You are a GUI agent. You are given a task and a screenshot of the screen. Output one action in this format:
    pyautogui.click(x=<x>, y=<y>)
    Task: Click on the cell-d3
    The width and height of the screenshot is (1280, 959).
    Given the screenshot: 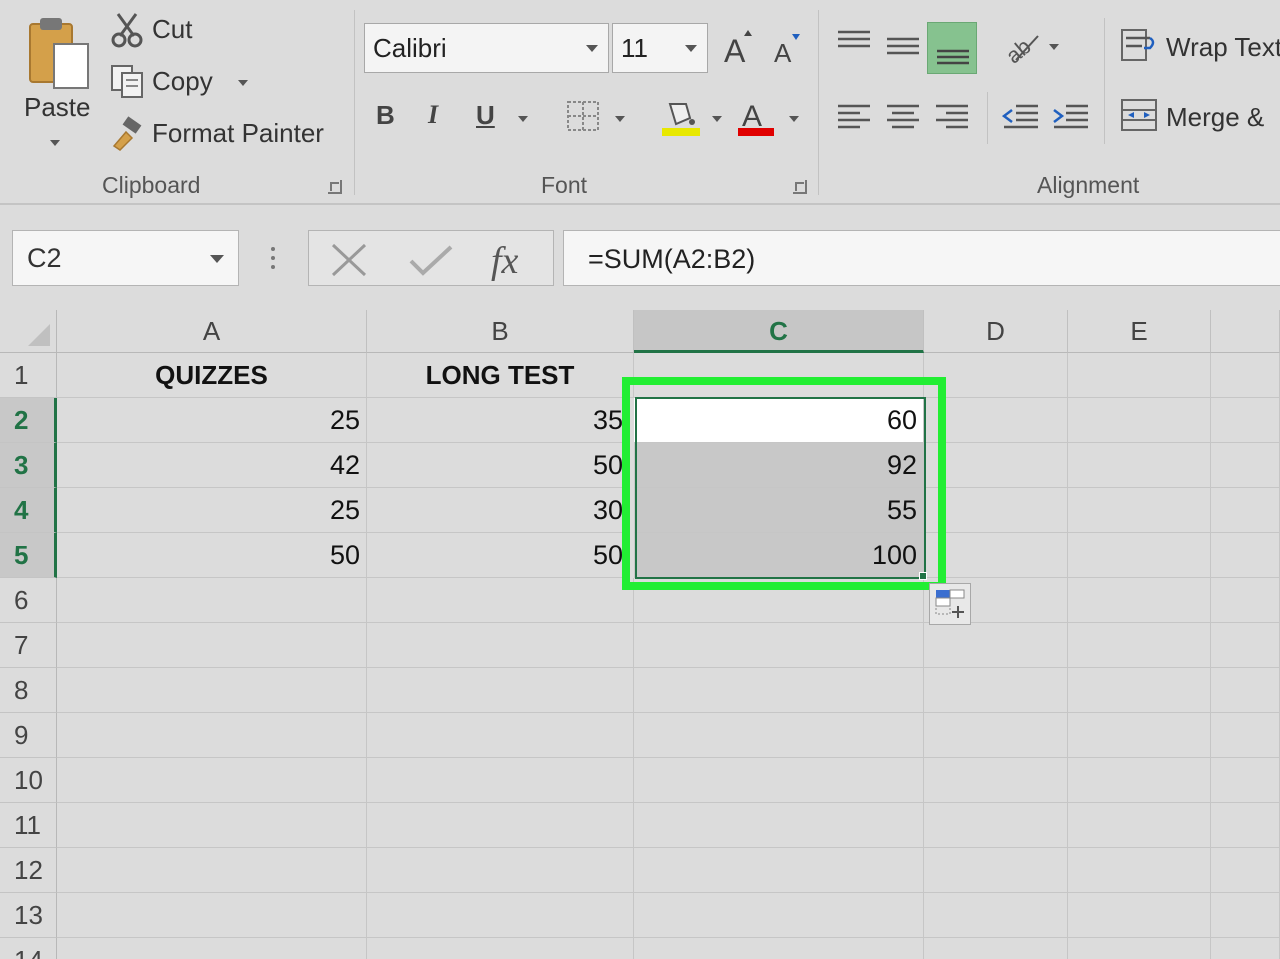 What is the action you would take?
    pyautogui.click(x=996, y=465)
    